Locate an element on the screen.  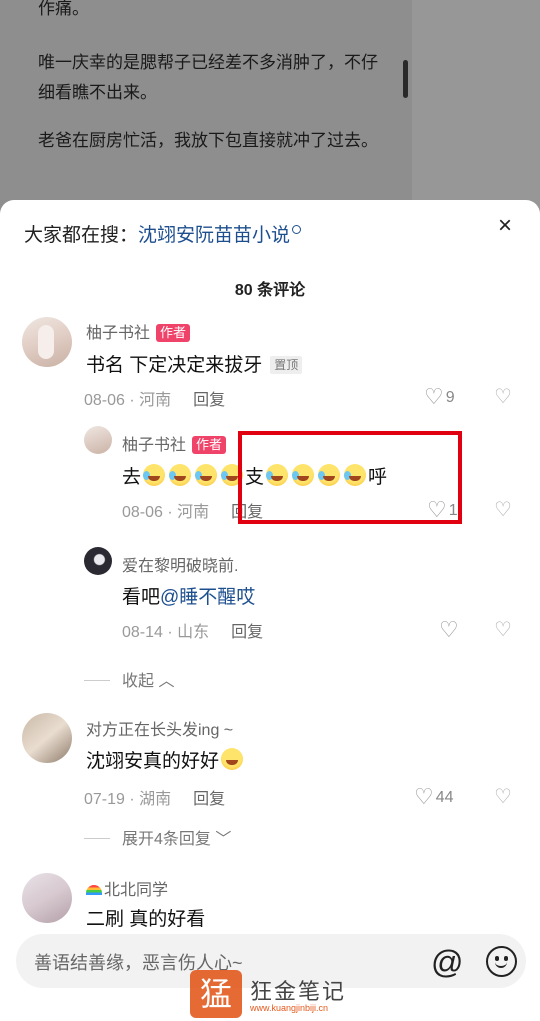
at-icon: @ is located at coordinates (447, 962).